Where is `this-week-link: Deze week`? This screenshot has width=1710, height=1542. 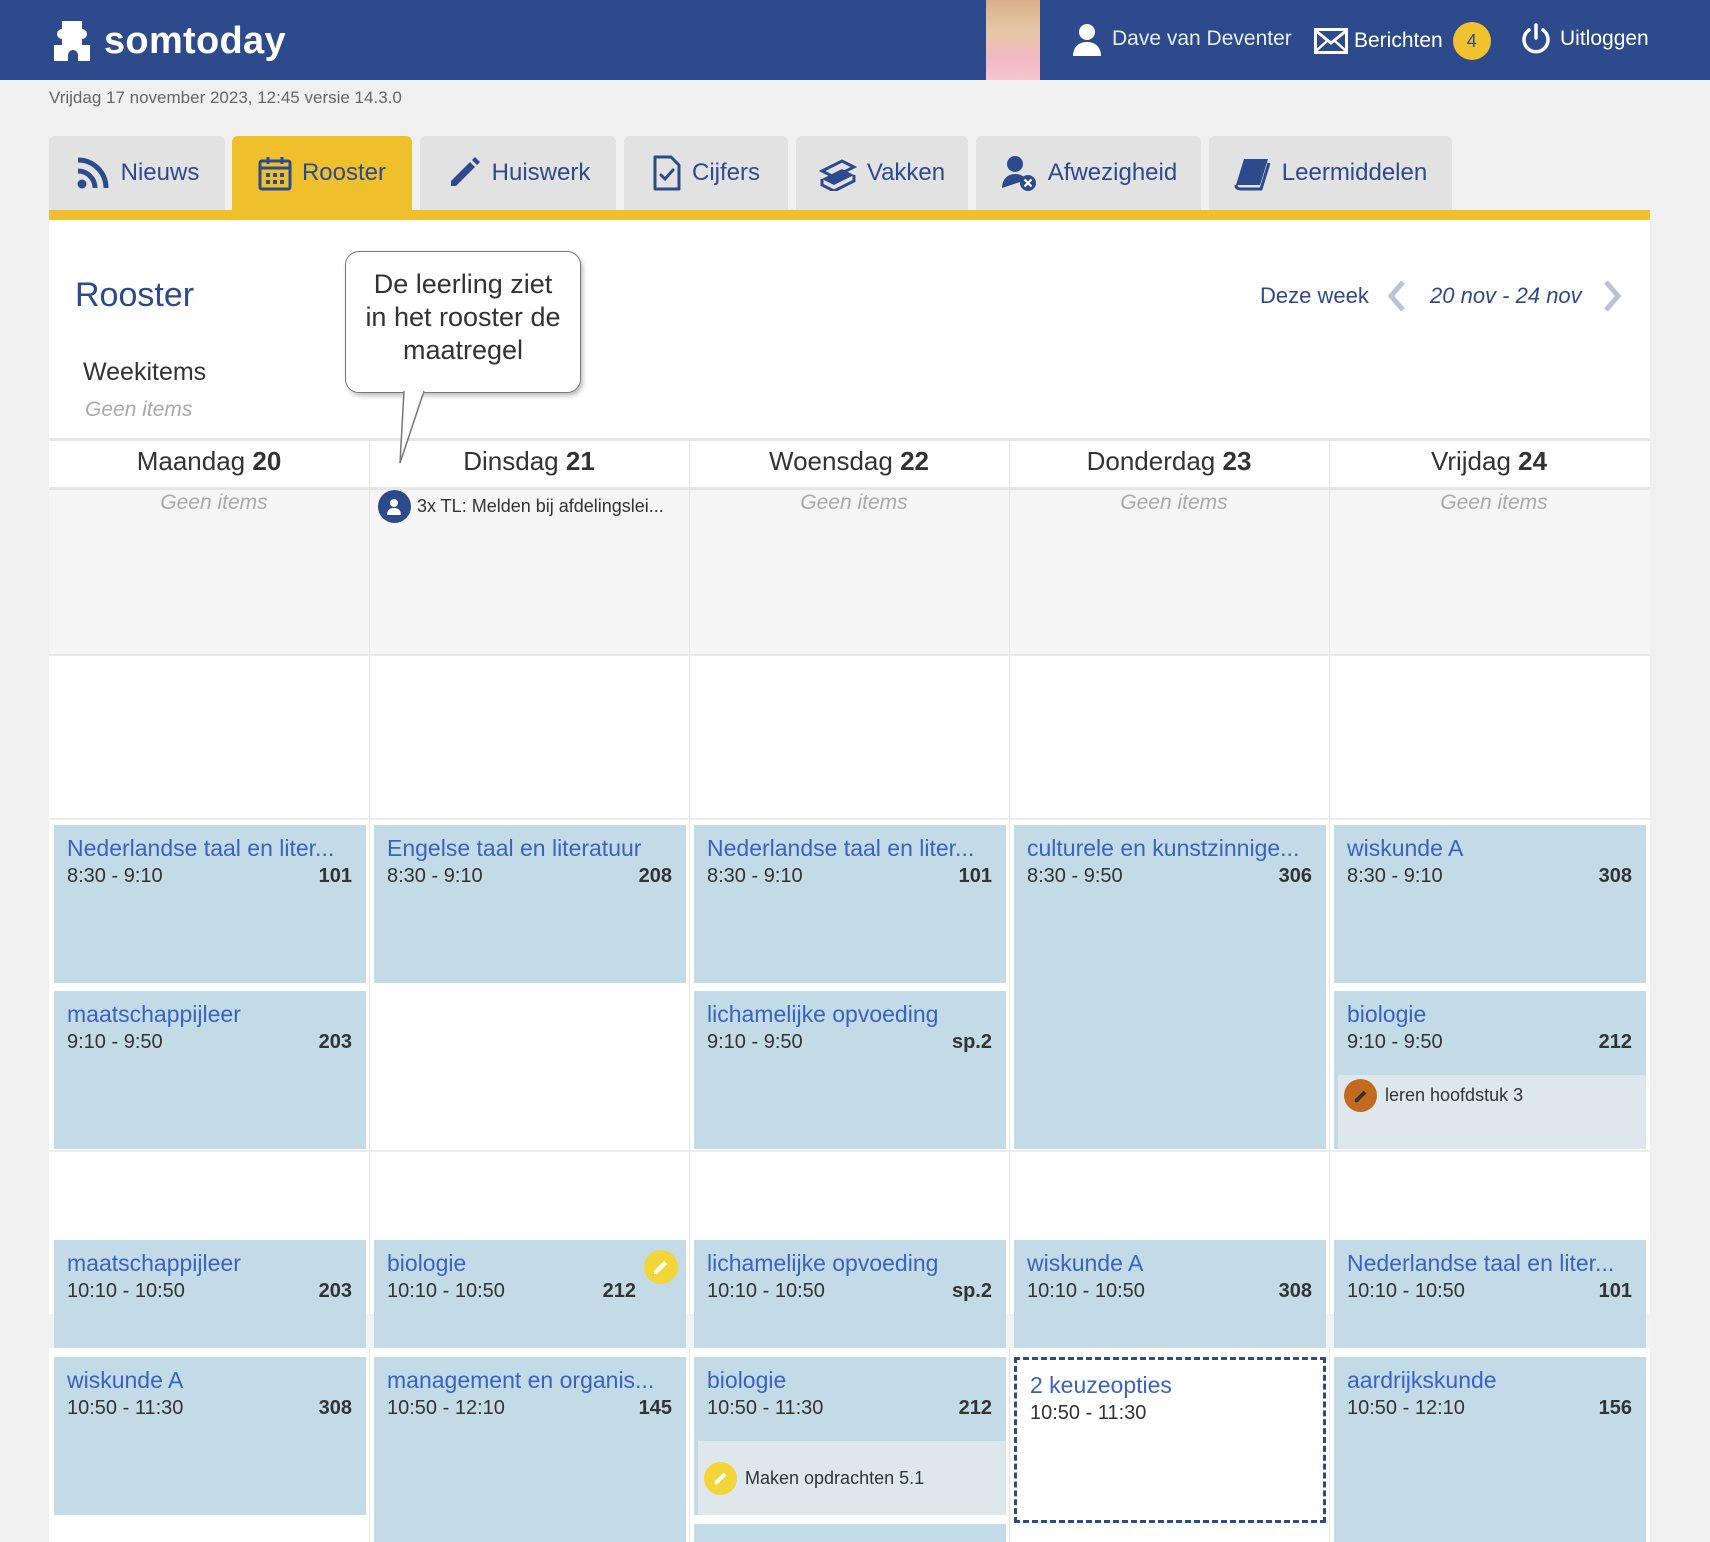 this-week-link: Deze week is located at coordinates (1314, 296).